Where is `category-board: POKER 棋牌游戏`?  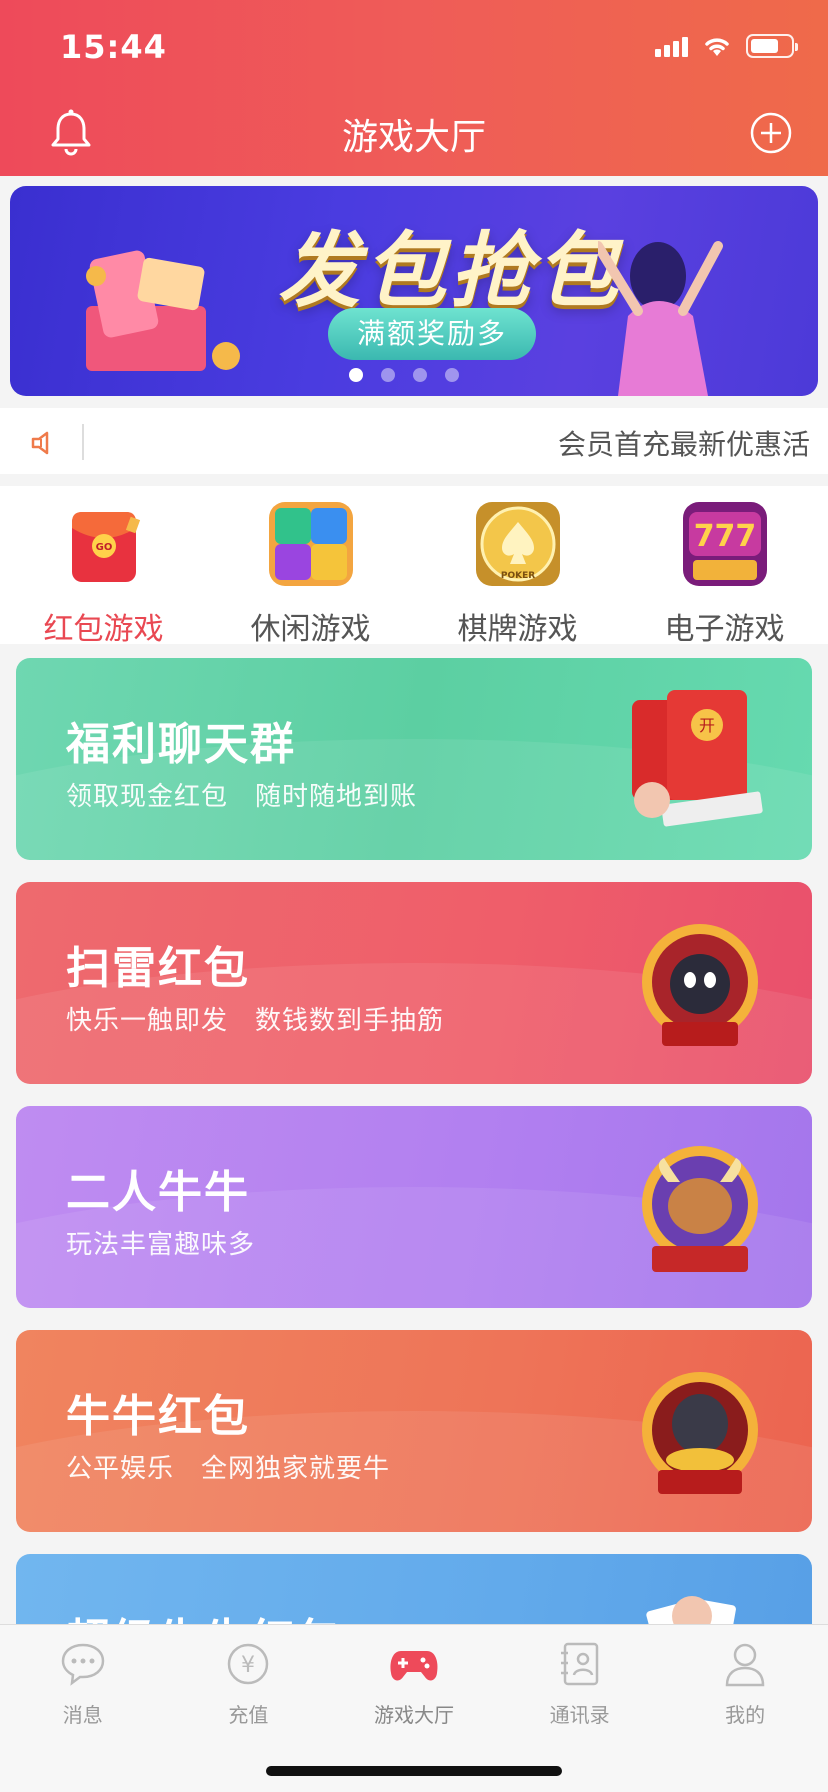 category-board: POKER 棋牌游戏 is located at coordinates (517, 566).